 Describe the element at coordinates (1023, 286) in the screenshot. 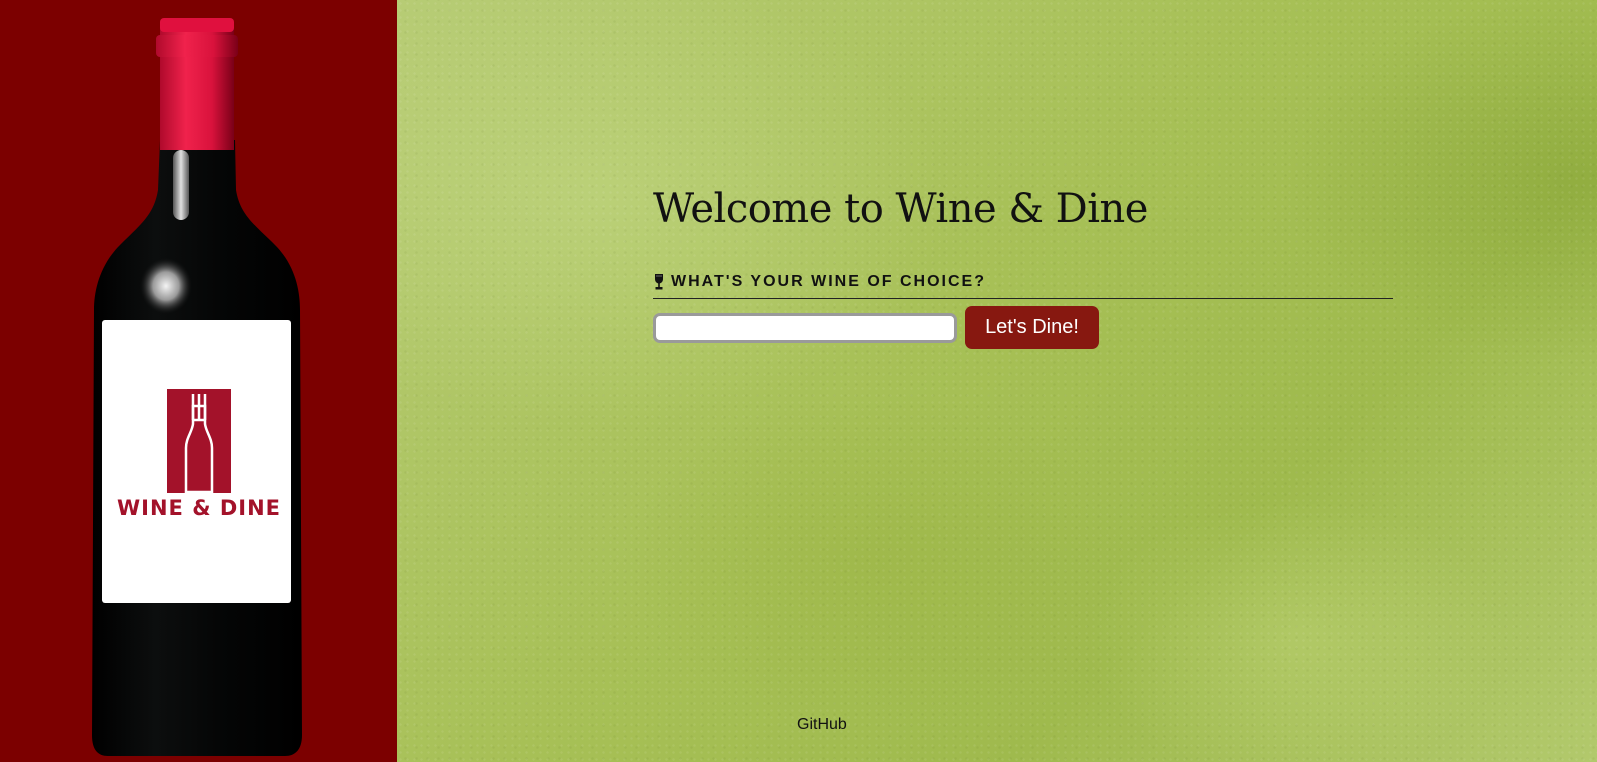

I see `question-header: WHAT'S YOUR WINE OF CHOICE?` at that location.